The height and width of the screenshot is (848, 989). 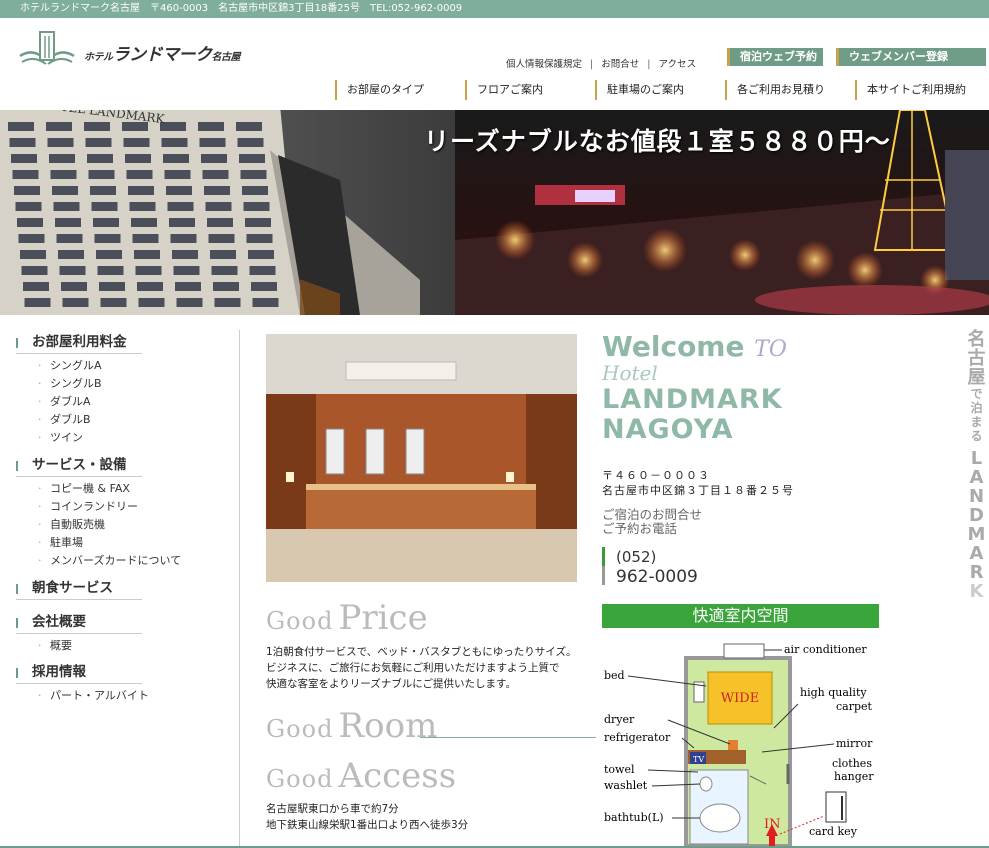 What do you see at coordinates (976, 534) in the screenshot?
I see `vert-char: M` at bounding box center [976, 534].